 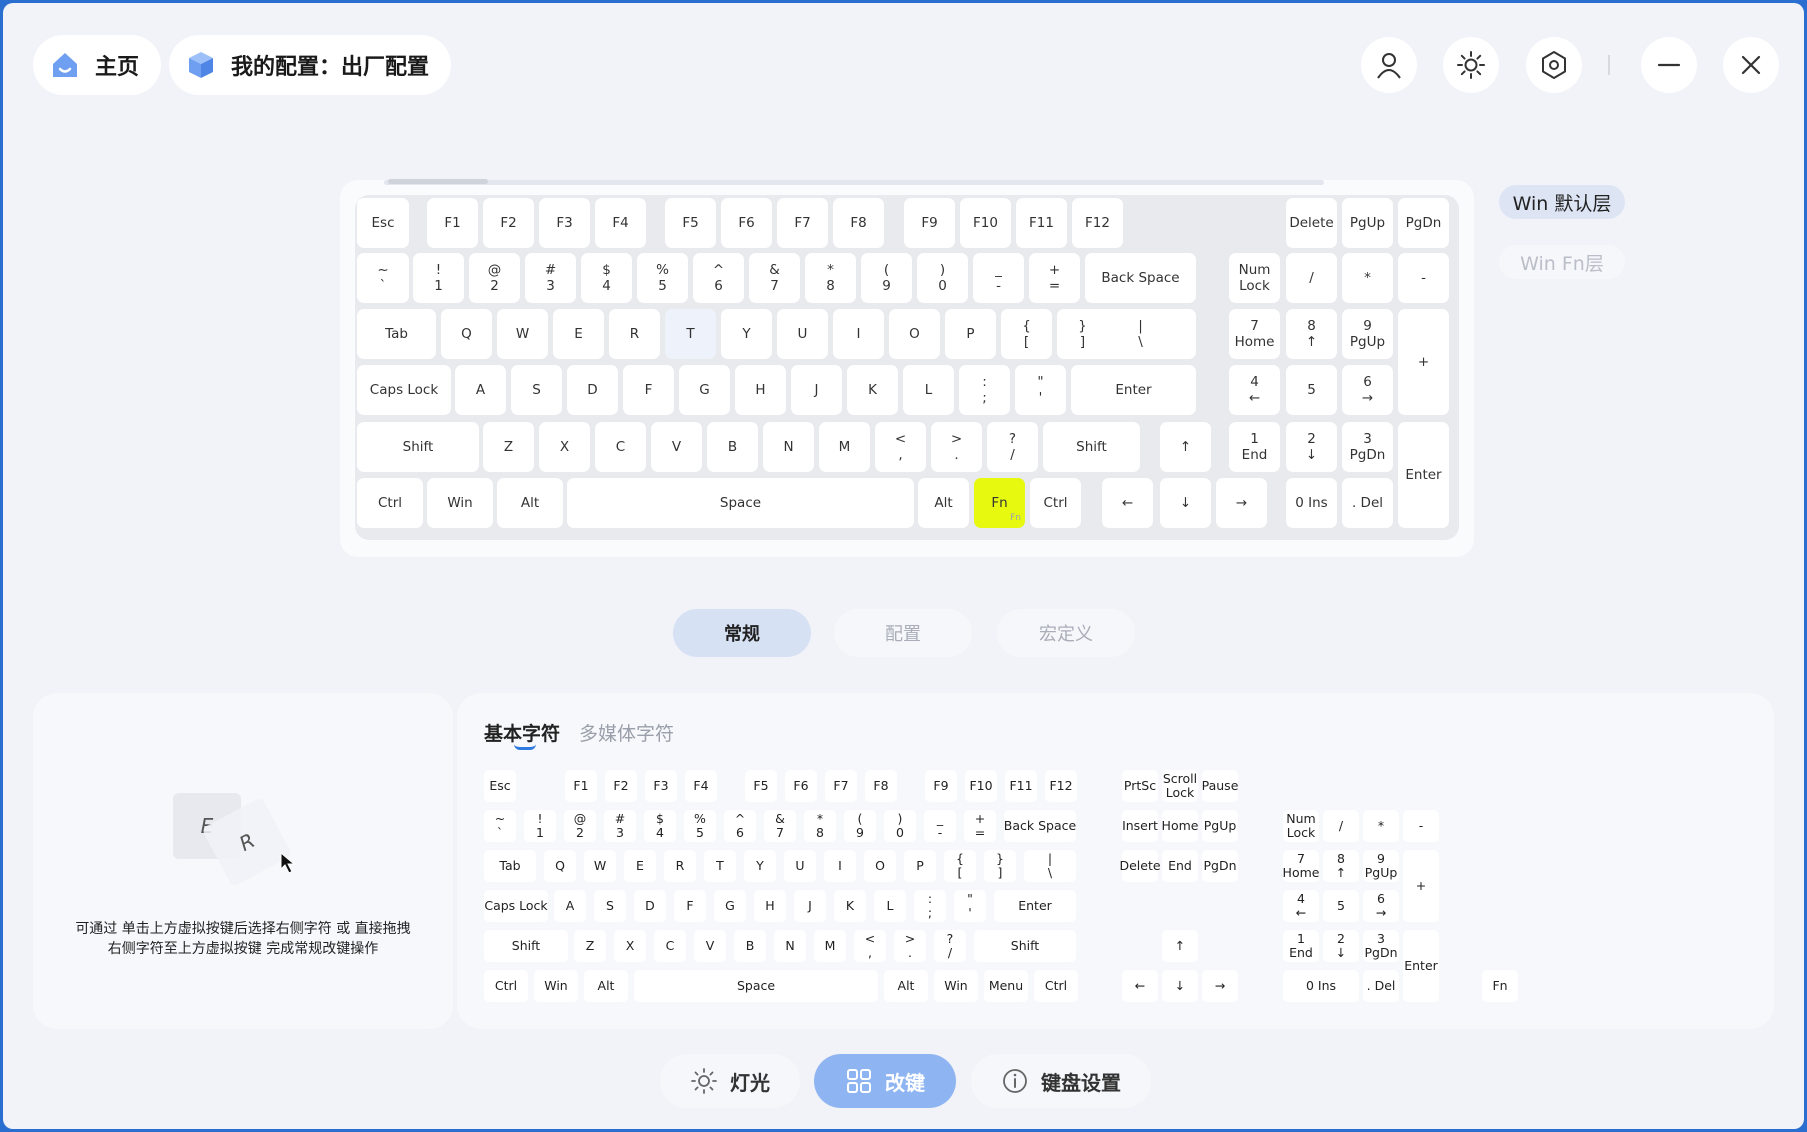 I want to click on vkey: ^ 6, so click(x=718, y=278).